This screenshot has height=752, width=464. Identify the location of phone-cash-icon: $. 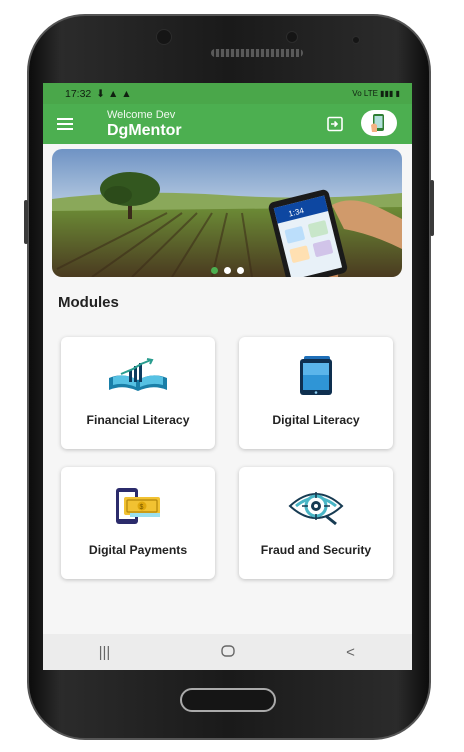
(138, 506).